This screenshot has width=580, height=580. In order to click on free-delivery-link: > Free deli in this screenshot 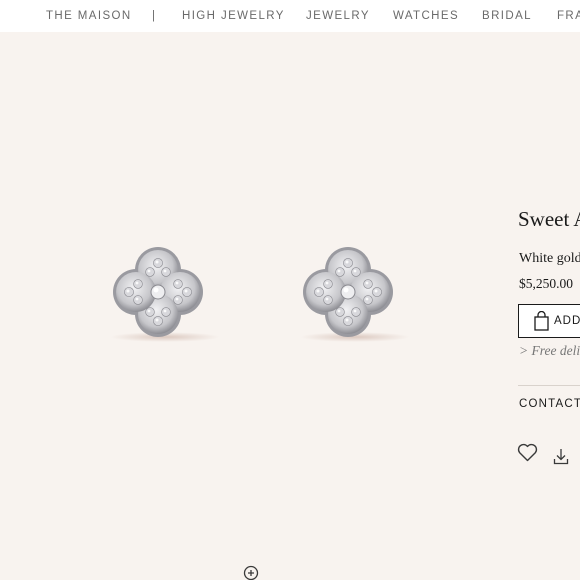, I will do `click(549, 351)`.